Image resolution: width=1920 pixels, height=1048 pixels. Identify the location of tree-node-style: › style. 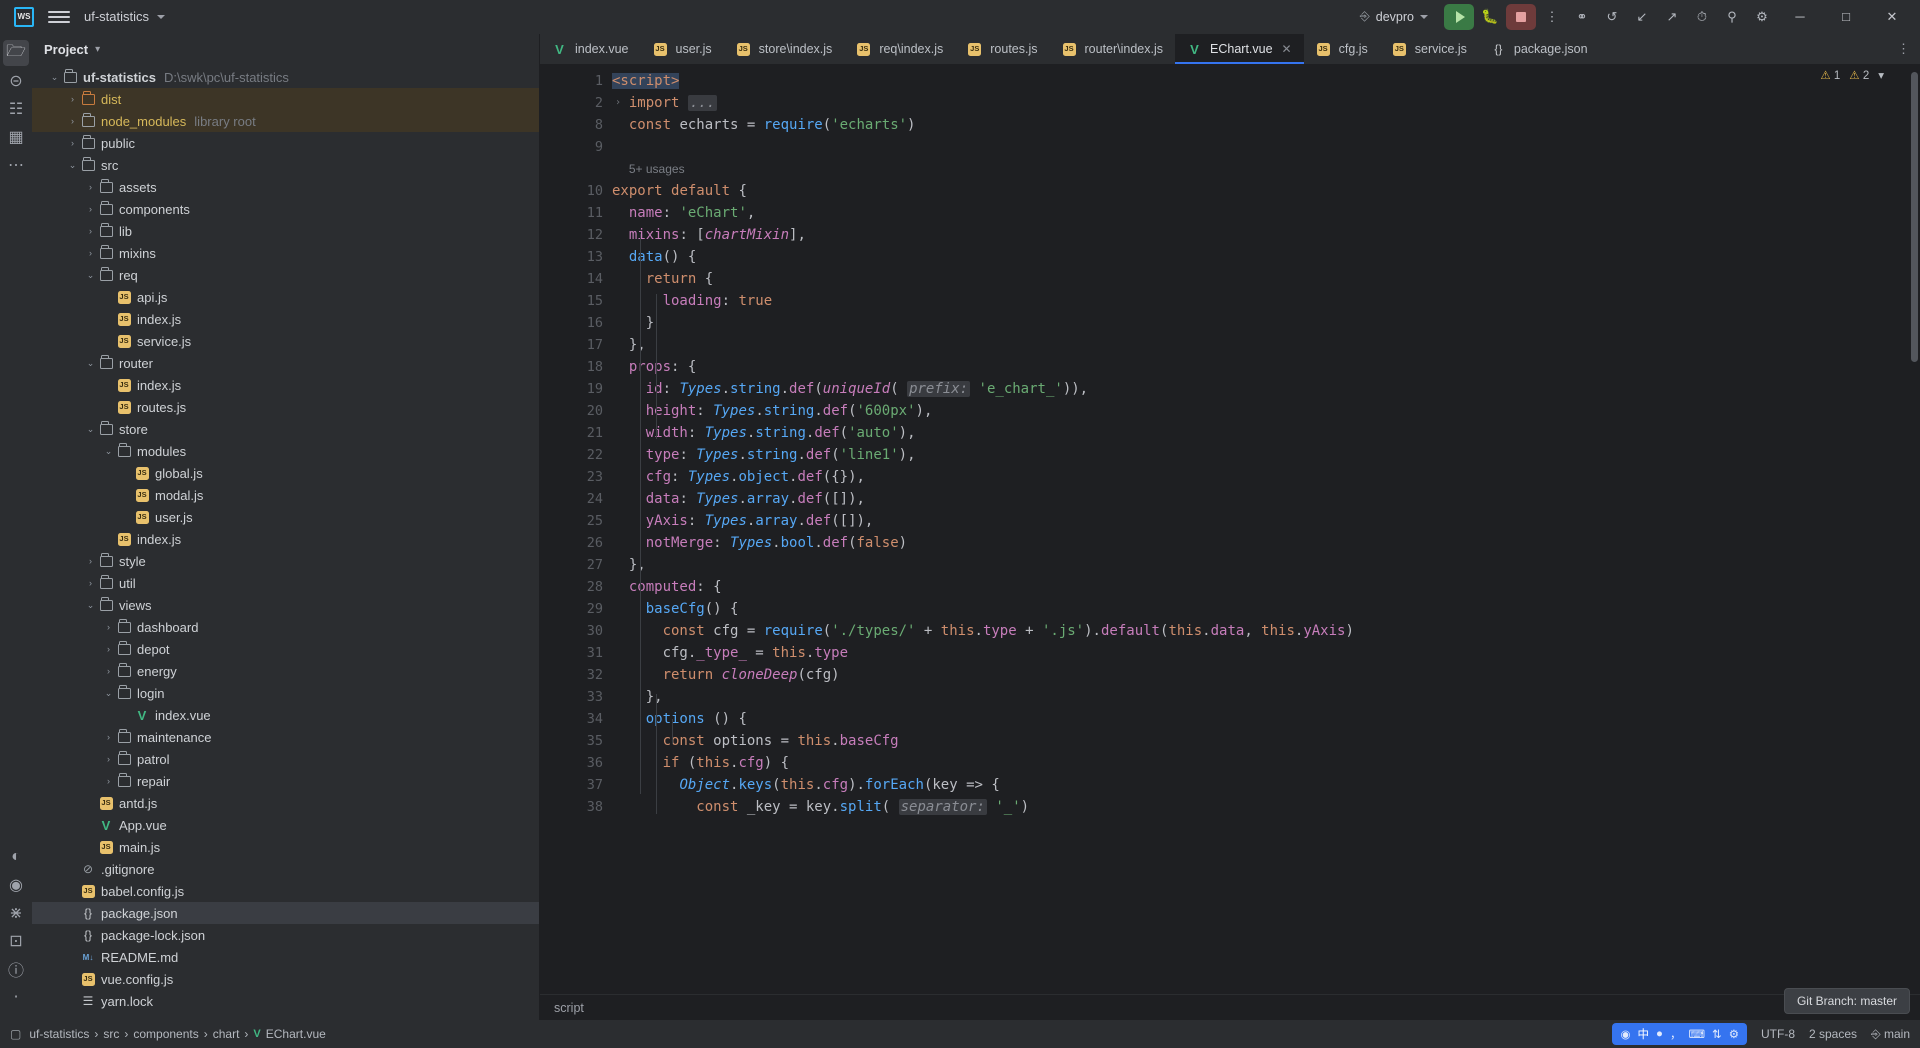
(285, 561).